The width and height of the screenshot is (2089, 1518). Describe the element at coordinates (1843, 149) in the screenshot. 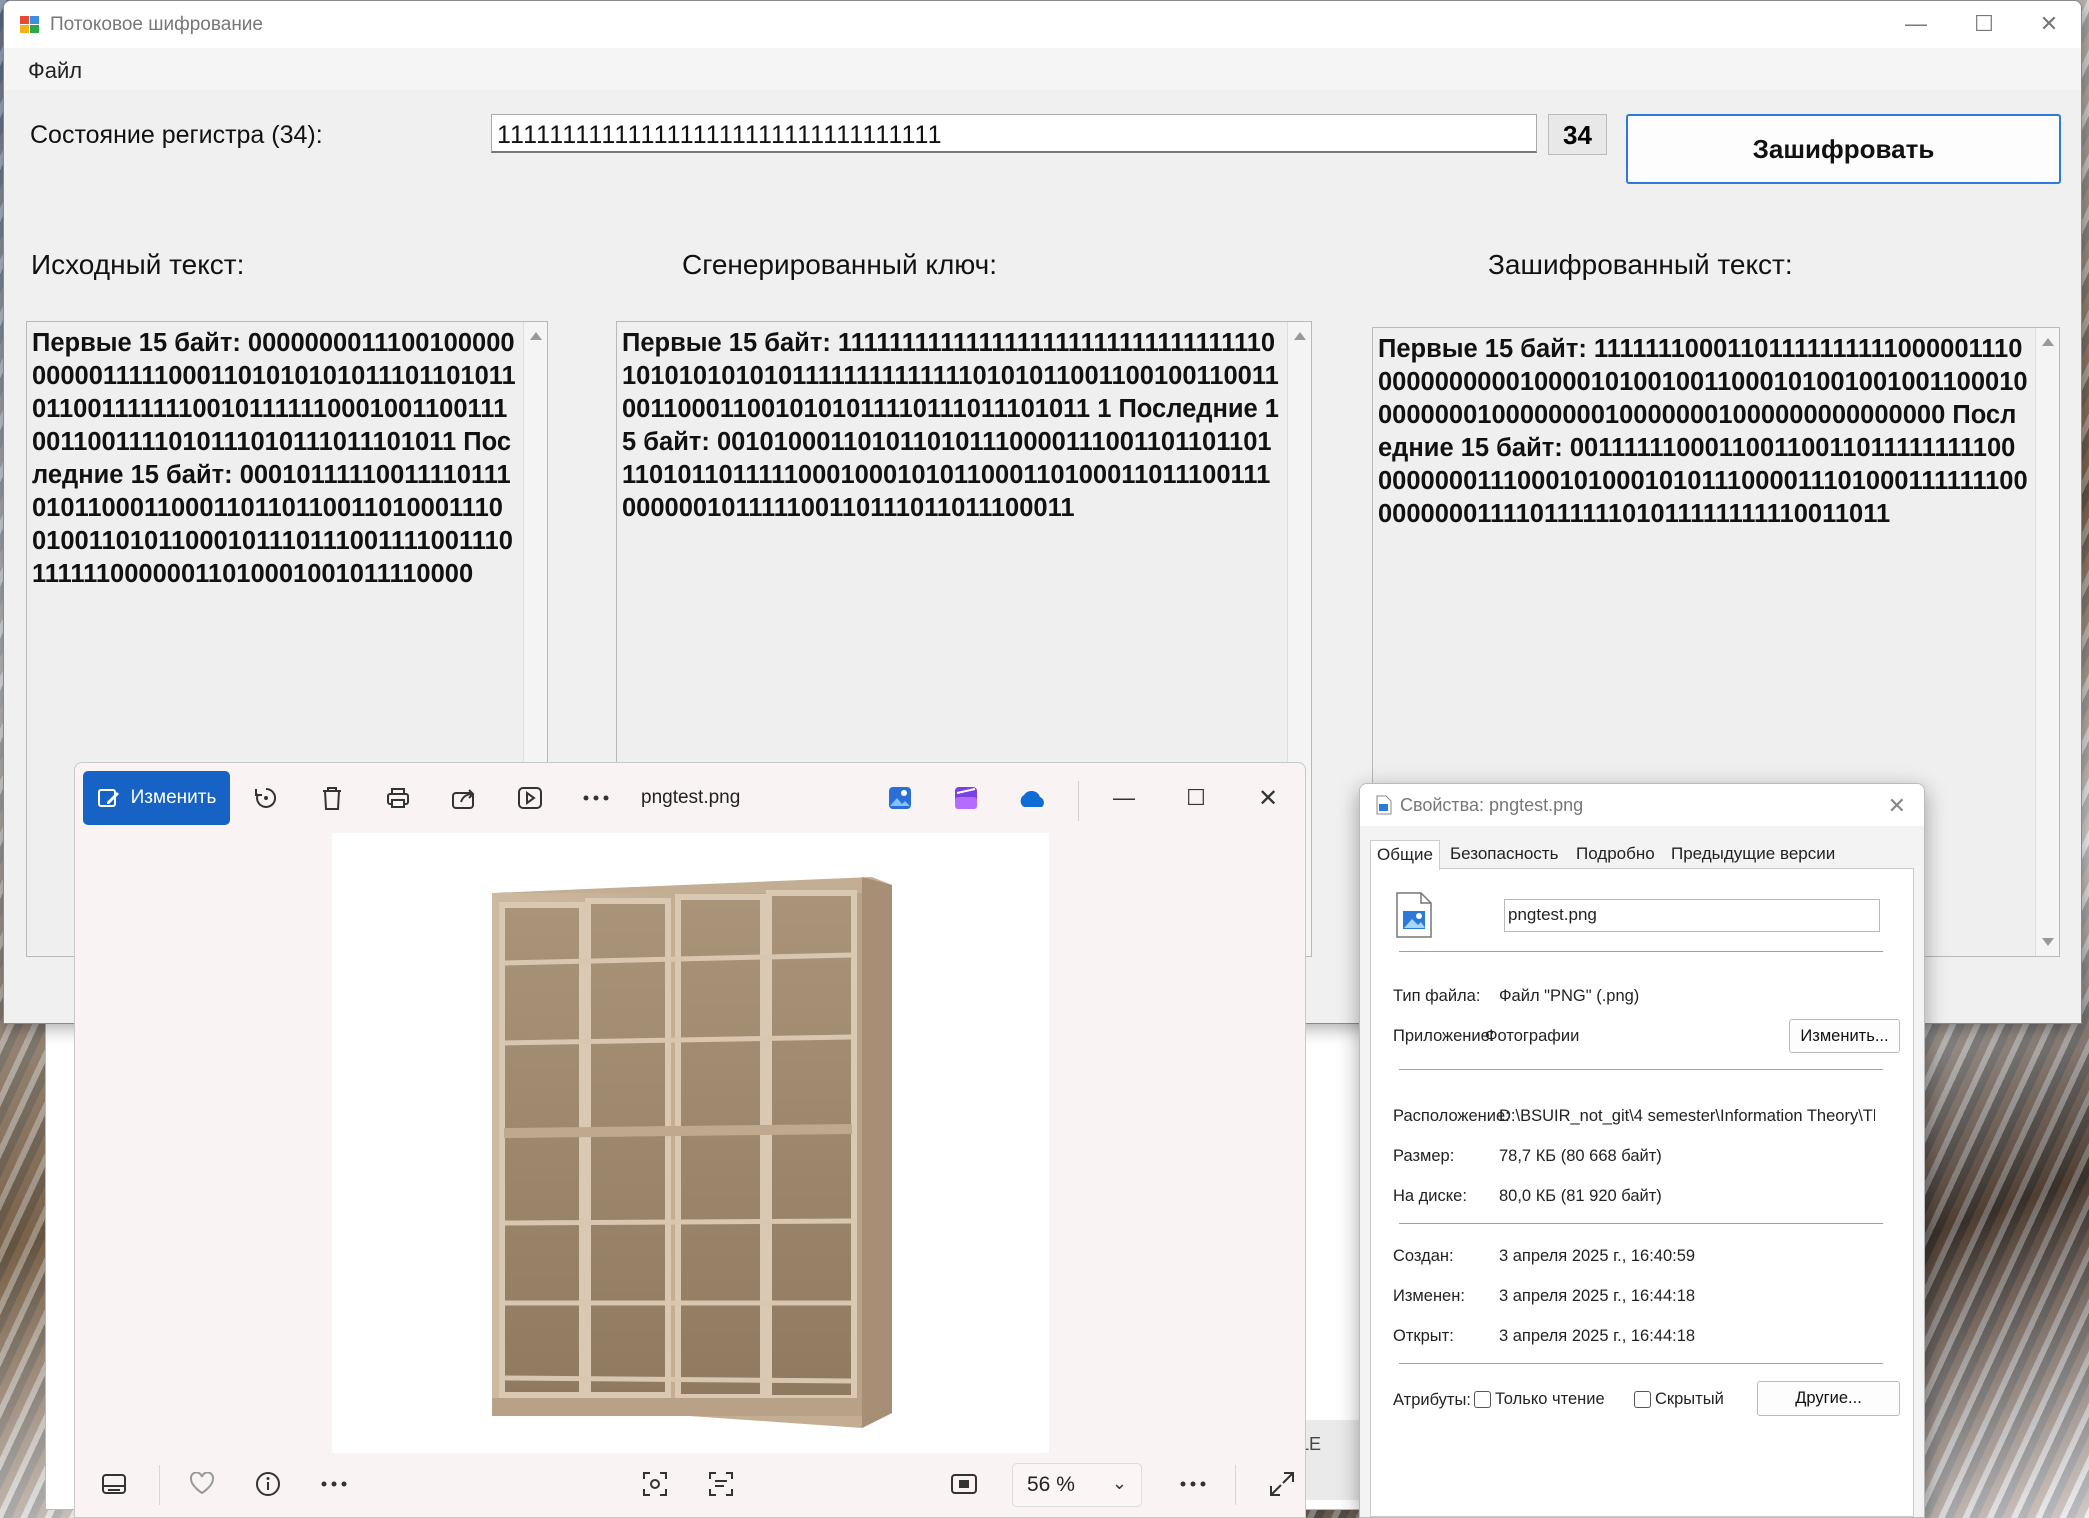

I see `encrypt-button: Зашифровать` at that location.